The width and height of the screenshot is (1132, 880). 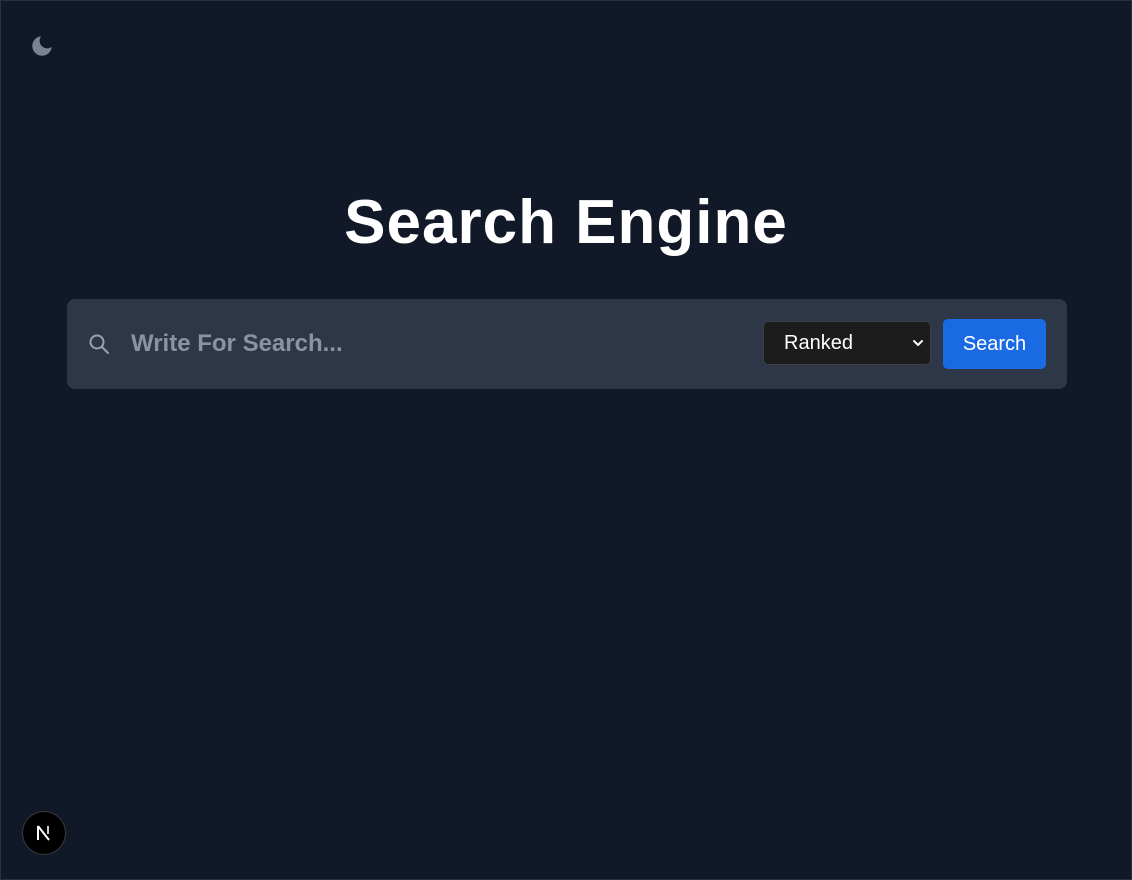 What do you see at coordinates (818, 342) in the screenshot?
I see `search-mode-selected-value: Ranked` at bounding box center [818, 342].